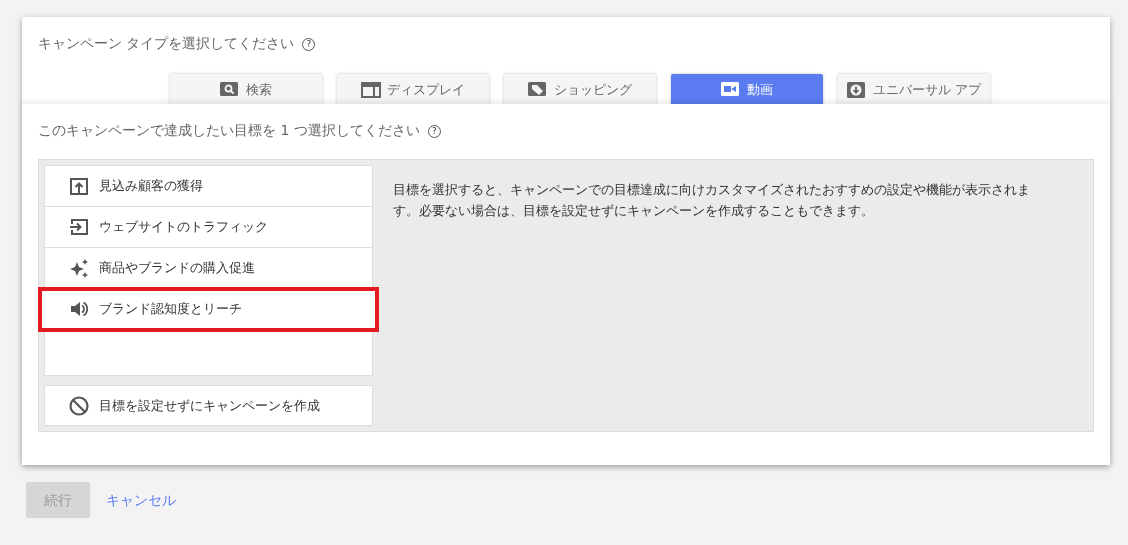 The width and height of the screenshot is (1128, 545). What do you see at coordinates (79, 309) in the screenshot?
I see `speaker-icon` at bounding box center [79, 309].